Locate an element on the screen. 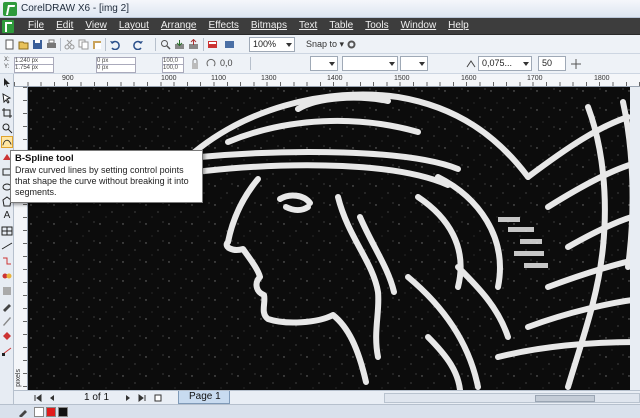 The width and height of the screenshot is (640, 418). previous-page-icon is located at coordinates (52, 398).